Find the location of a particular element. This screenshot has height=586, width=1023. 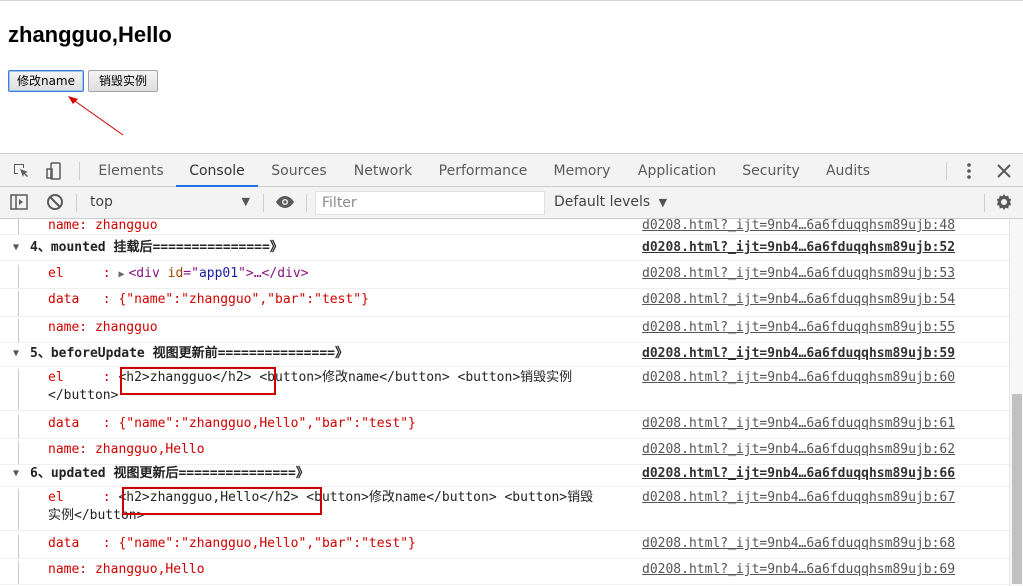

tab-application: Application is located at coordinates (677, 170).